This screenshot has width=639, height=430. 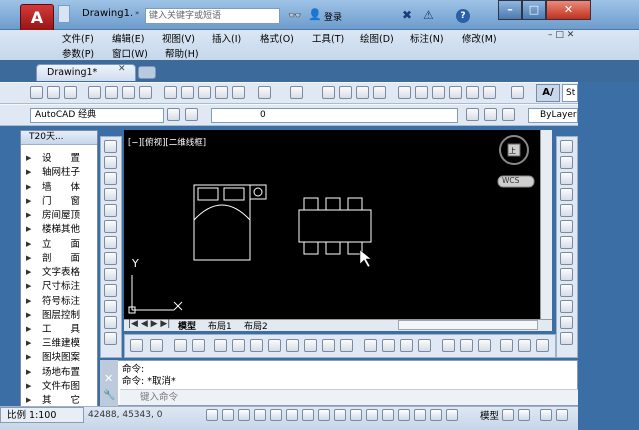 What do you see at coordinates (328, 38) in the screenshot?
I see `menu-tools: 工具(T)` at bounding box center [328, 38].